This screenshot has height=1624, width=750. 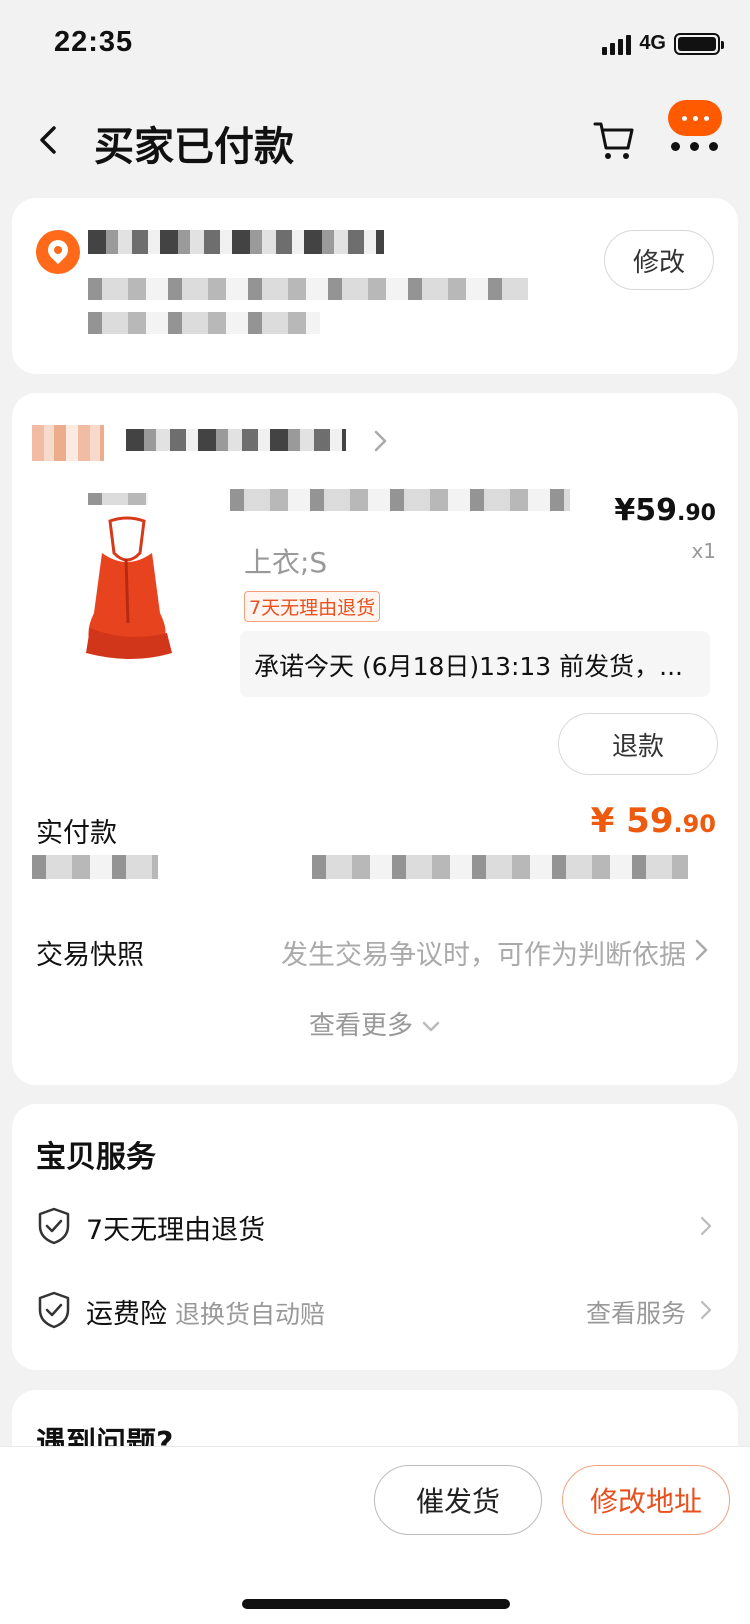 I want to click on product-title-redacted, so click(x=400, y=500).